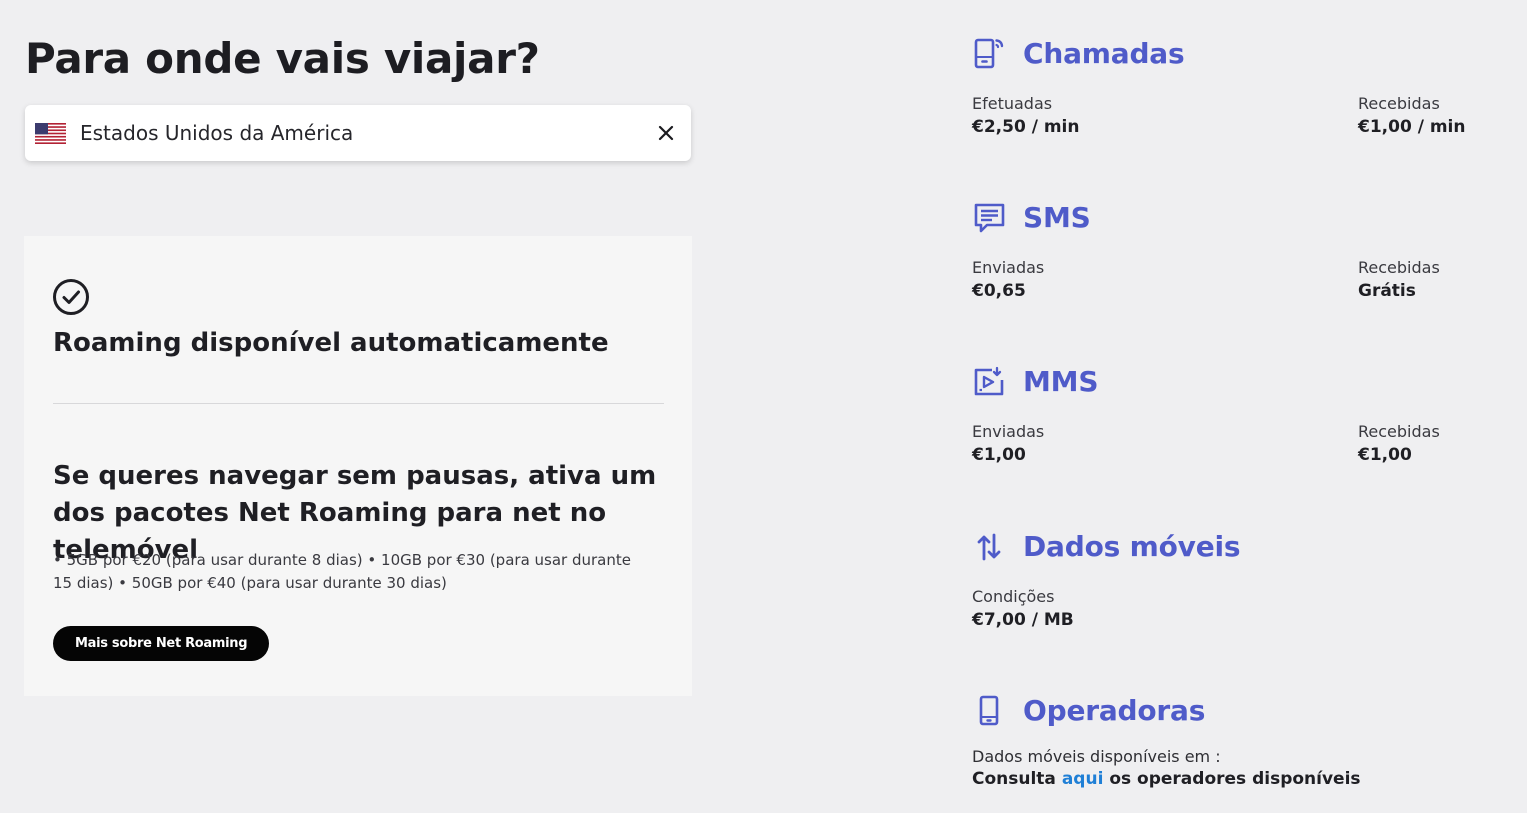 The height and width of the screenshot is (813, 1527). What do you see at coordinates (666, 133) in the screenshot?
I see `close-icon` at bounding box center [666, 133].